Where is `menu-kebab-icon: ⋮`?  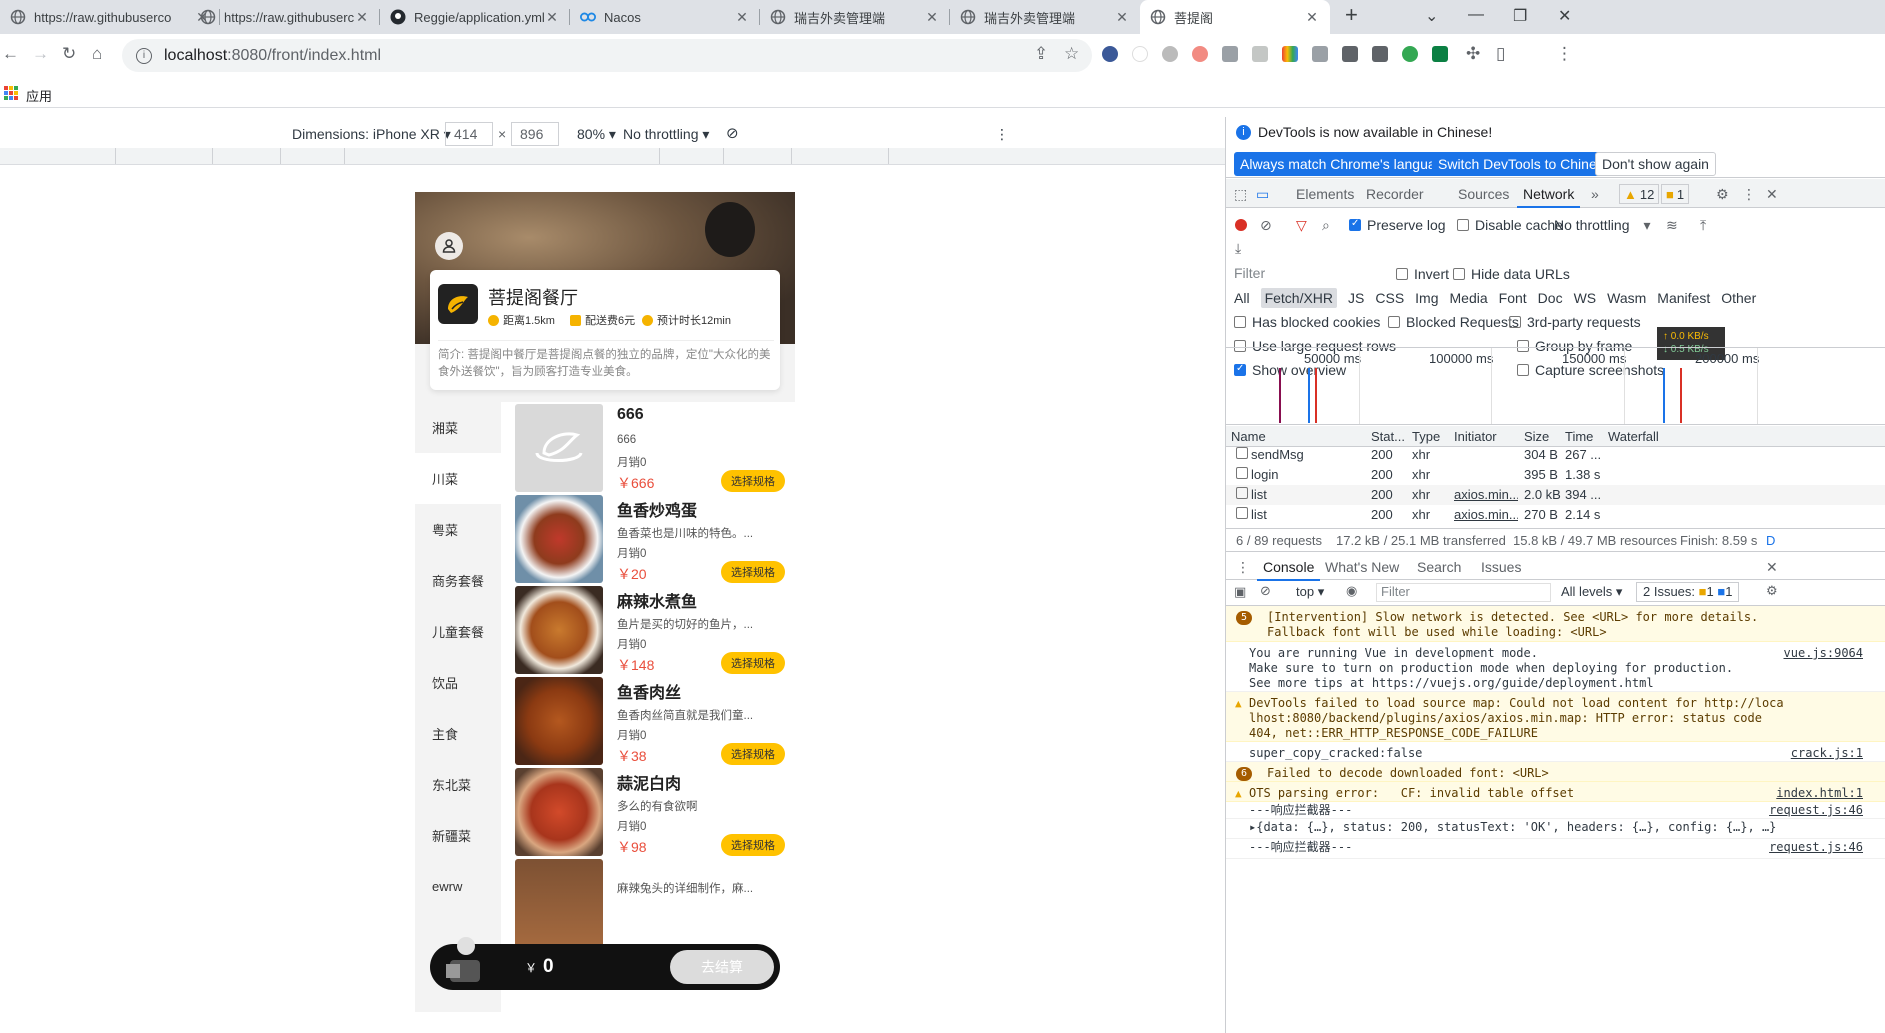
menu-kebab-icon: ⋮ is located at coordinates (1564, 54).